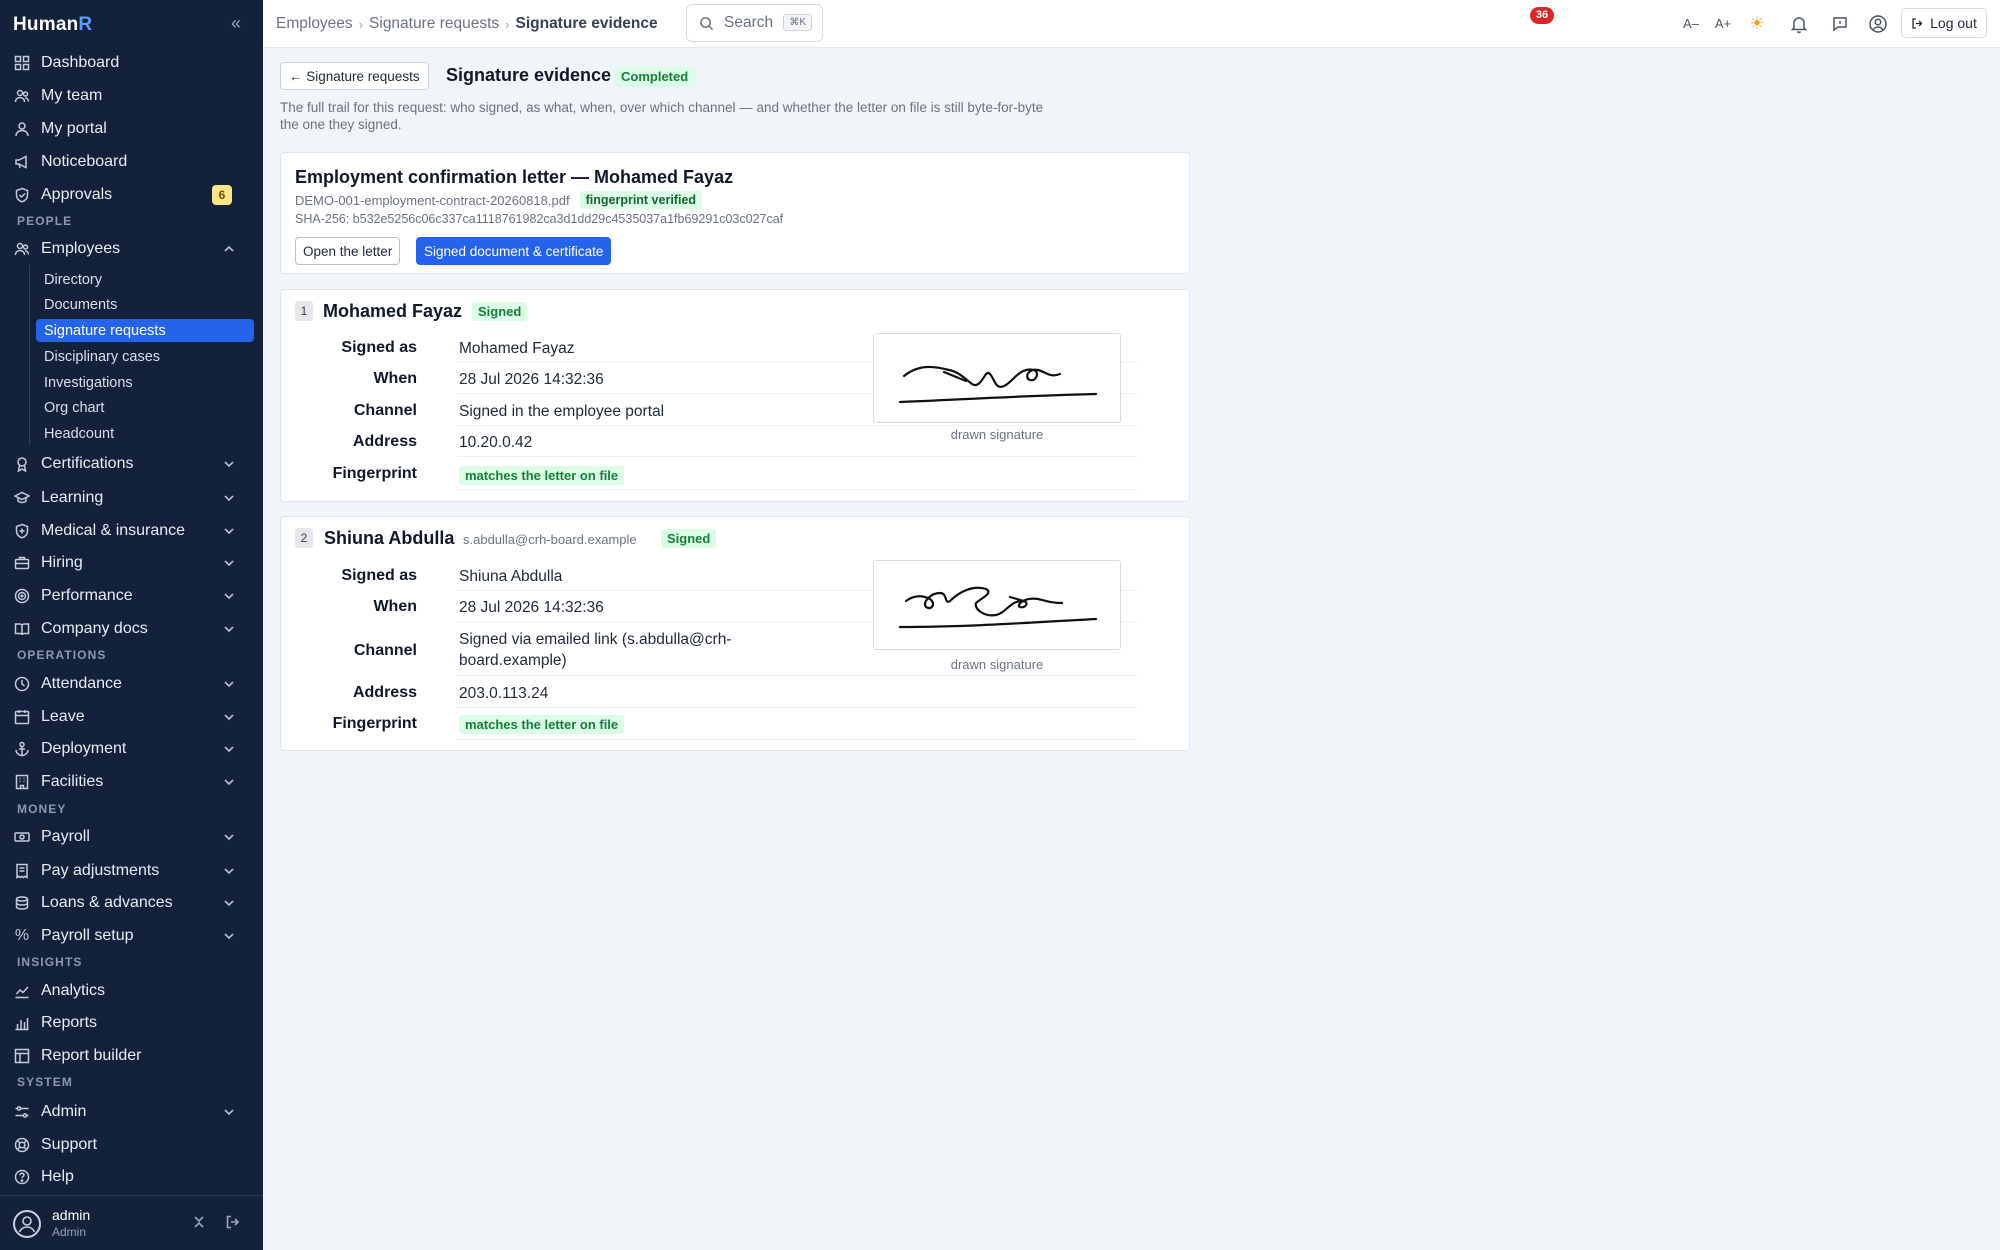  What do you see at coordinates (131, 596) in the screenshot?
I see `sidebar-item-performance: Performance` at bounding box center [131, 596].